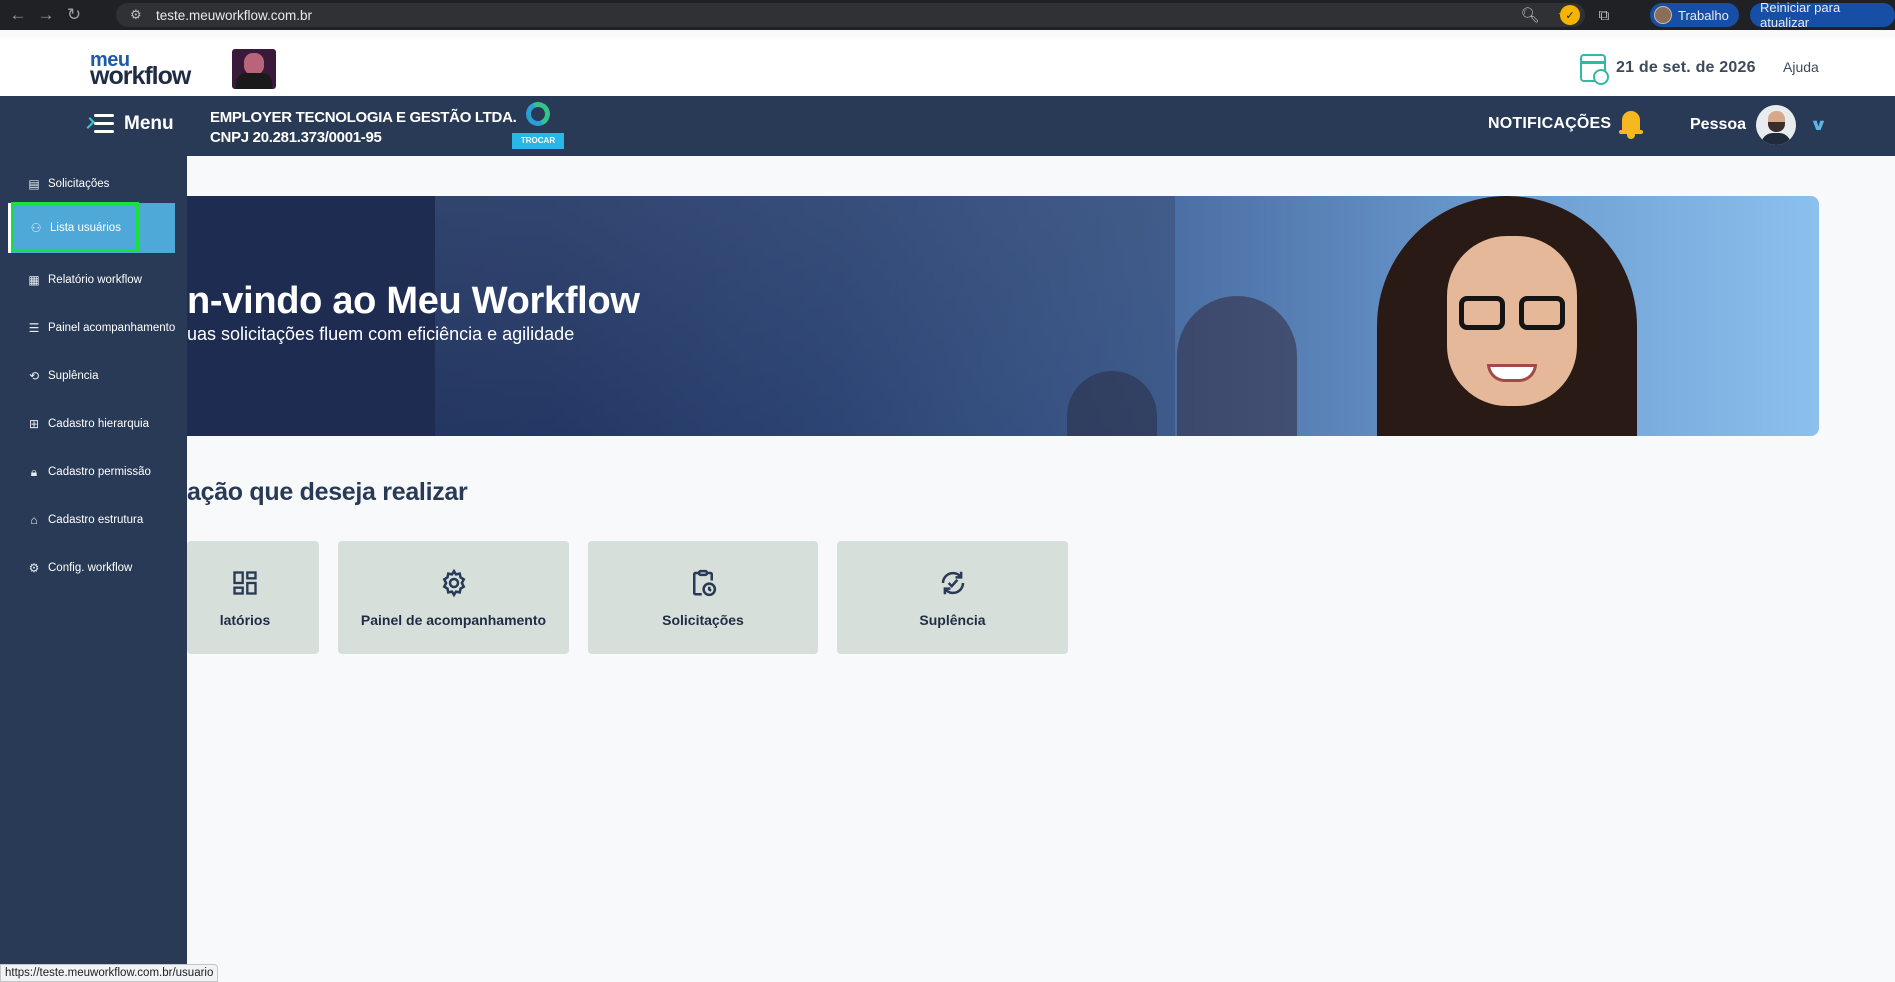 The image size is (1895, 982). I want to click on sidebar-item-painel-acompanhamento: ☰ Painel acompanhamento, so click(93, 328).